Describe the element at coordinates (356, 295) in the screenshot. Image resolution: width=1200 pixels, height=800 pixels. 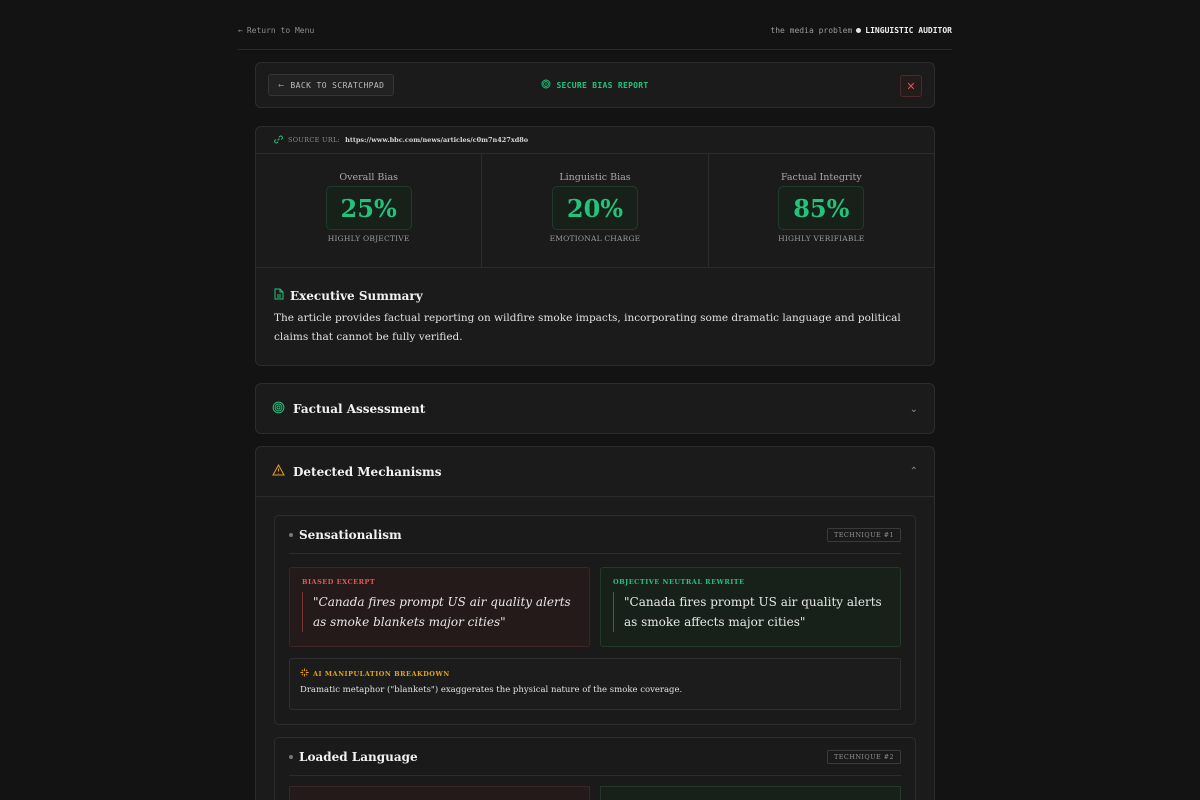
I see `summary-title: Executive Summary` at that location.